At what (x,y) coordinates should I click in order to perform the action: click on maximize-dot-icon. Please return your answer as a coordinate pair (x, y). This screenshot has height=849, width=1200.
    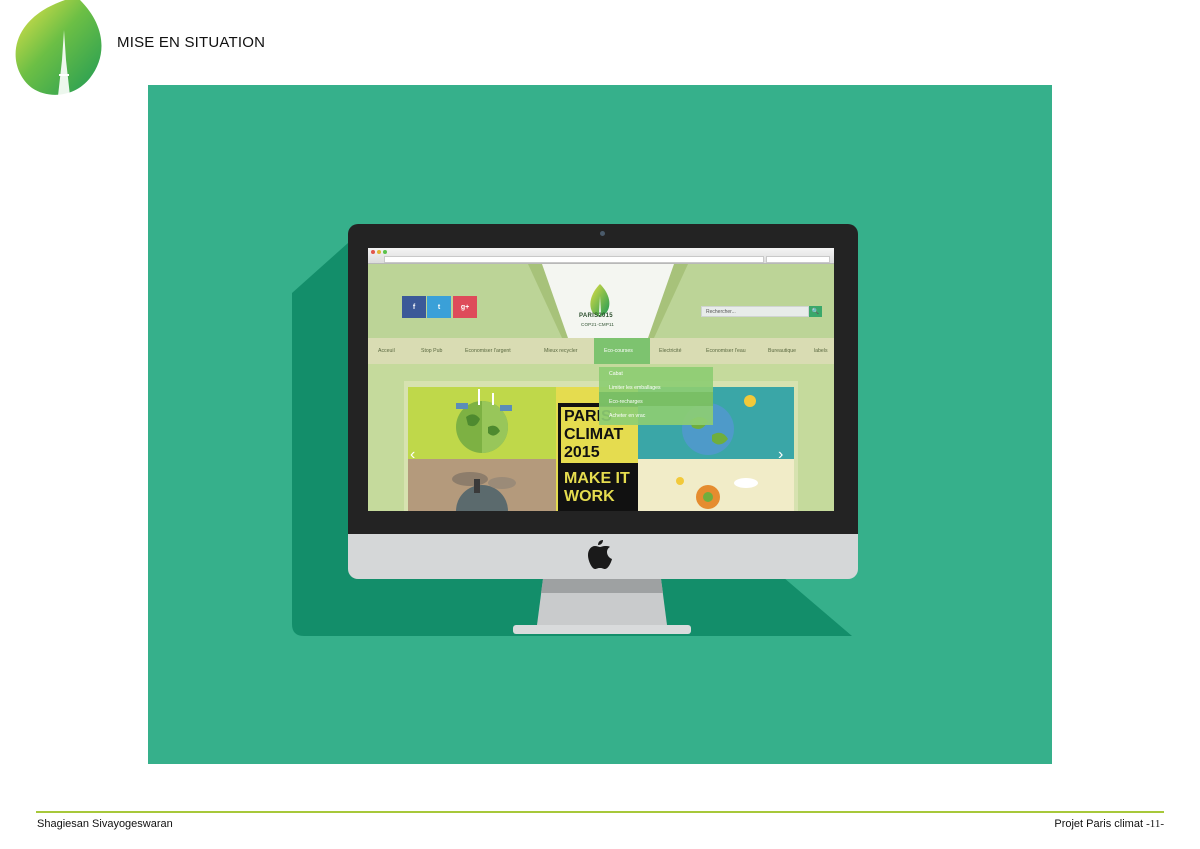
    Looking at the image, I should click on (385, 252).